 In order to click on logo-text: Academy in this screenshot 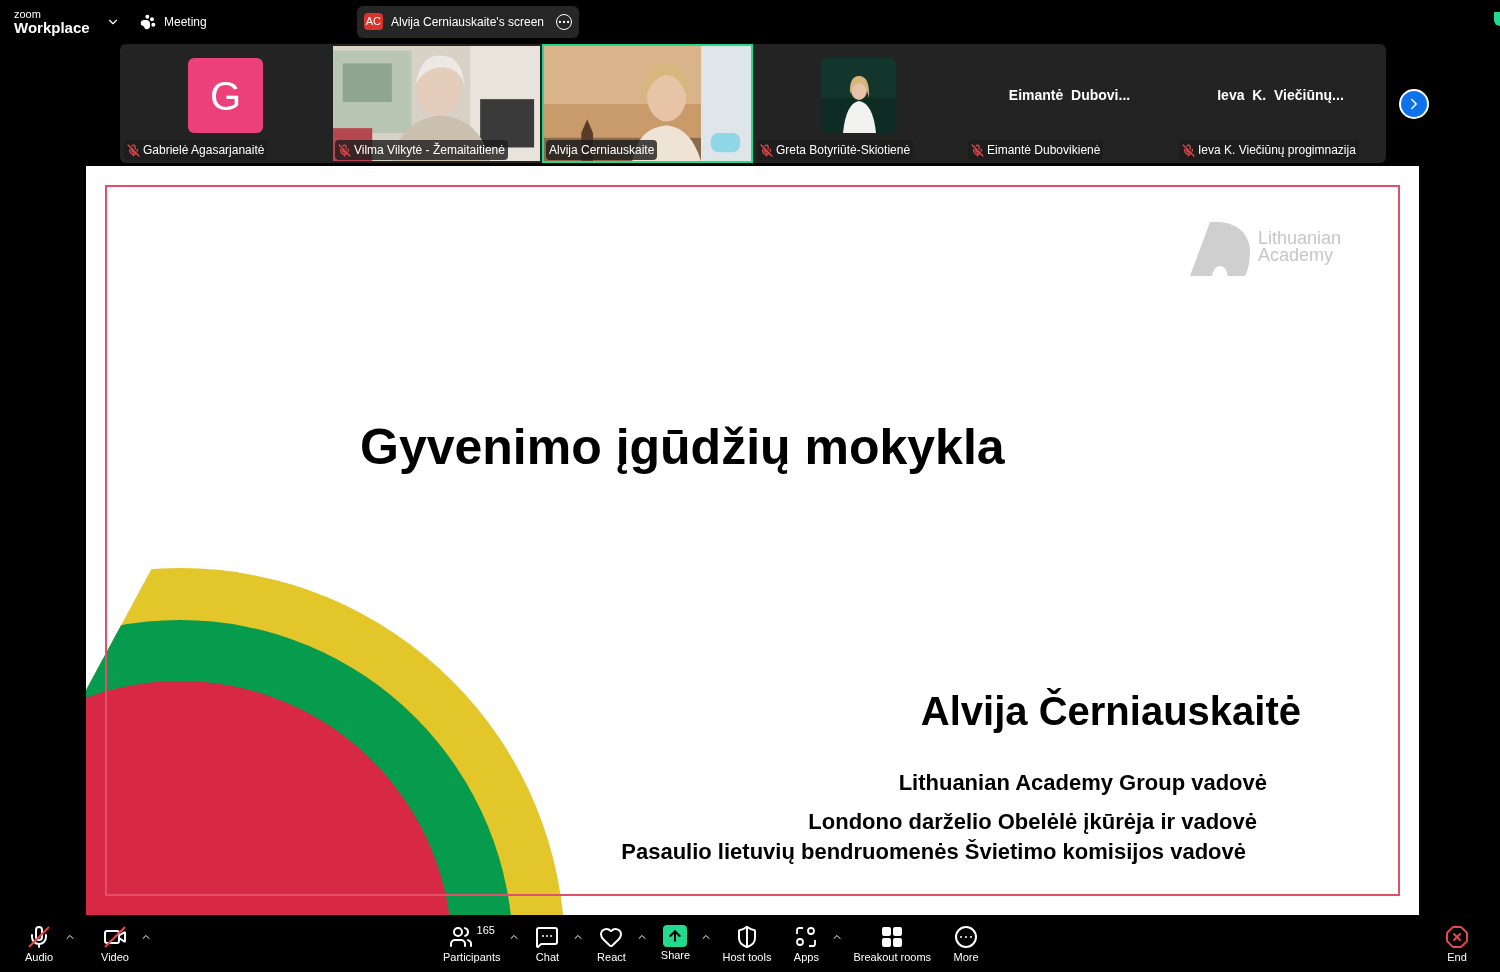, I will do `click(1296, 255)`.